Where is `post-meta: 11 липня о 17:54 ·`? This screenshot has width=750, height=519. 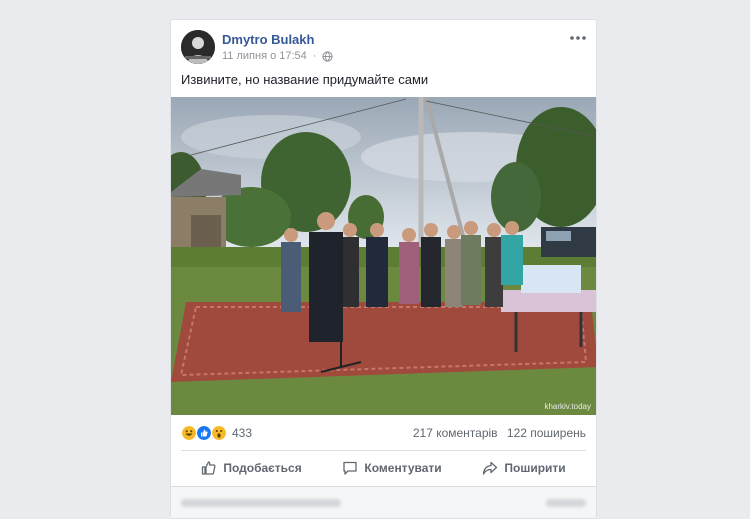 post-meta: 11 липня о 17:54 · is located at coordinates (278, 56).